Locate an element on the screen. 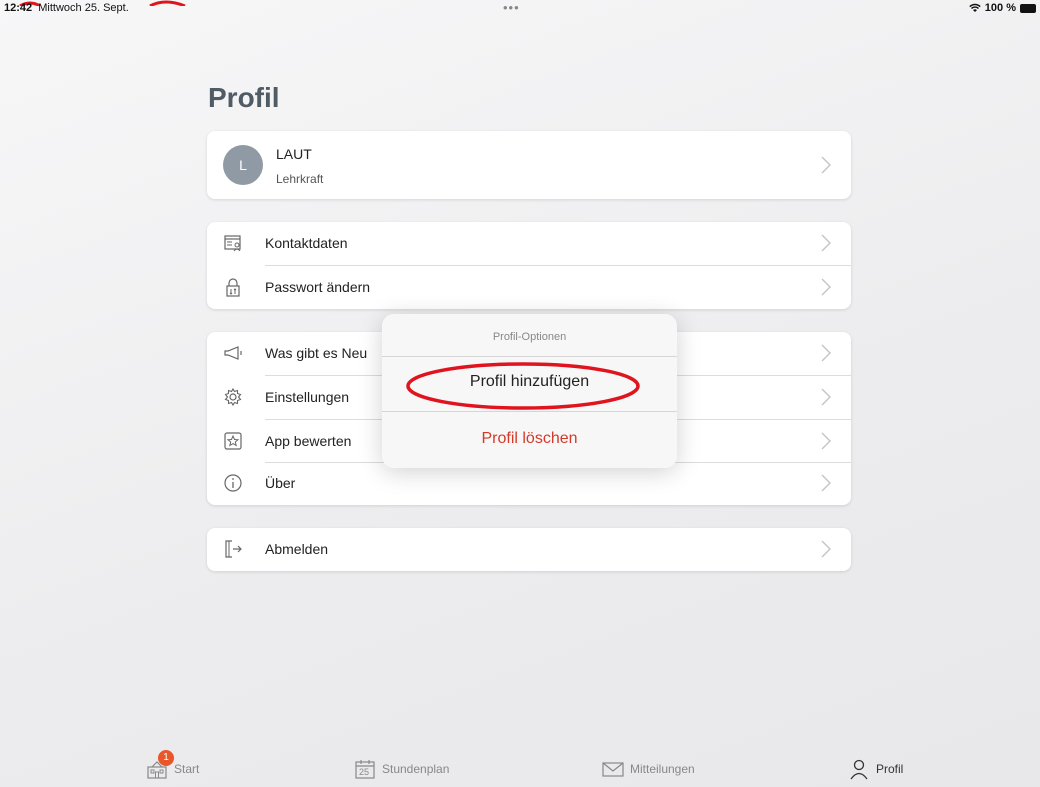 The image size is (1040, 787). menu-item-ueber: Über is located at coordinates (529, 483).